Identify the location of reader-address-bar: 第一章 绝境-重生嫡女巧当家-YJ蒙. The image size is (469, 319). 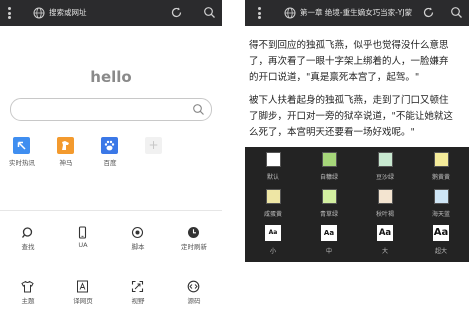
(357, 13).